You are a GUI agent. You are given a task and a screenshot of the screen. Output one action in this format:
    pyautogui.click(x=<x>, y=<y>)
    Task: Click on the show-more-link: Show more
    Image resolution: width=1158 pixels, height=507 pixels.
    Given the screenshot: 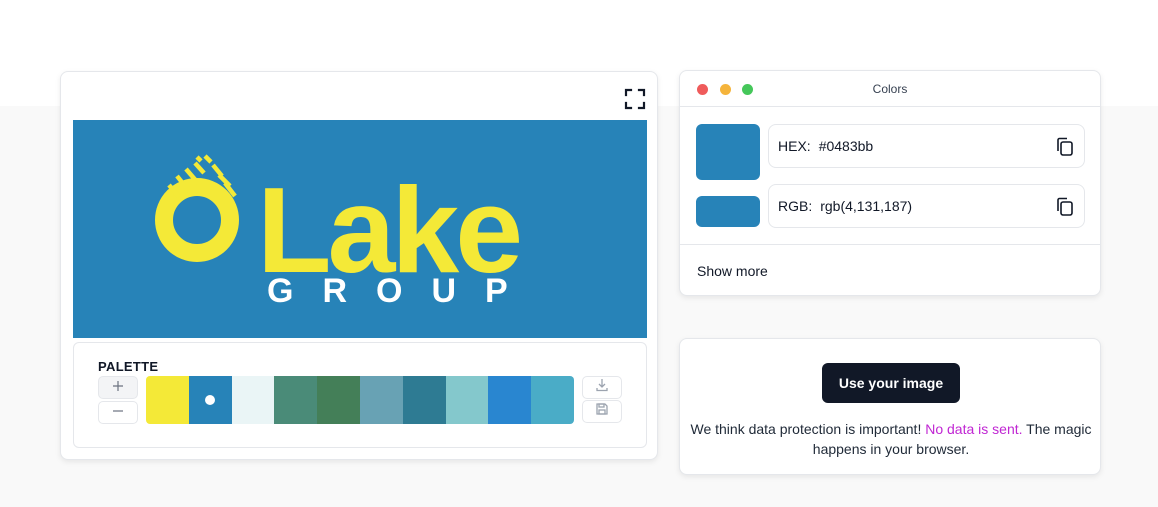 What is the action you would take?
    pyautogui.click(x=732, y=271)
    